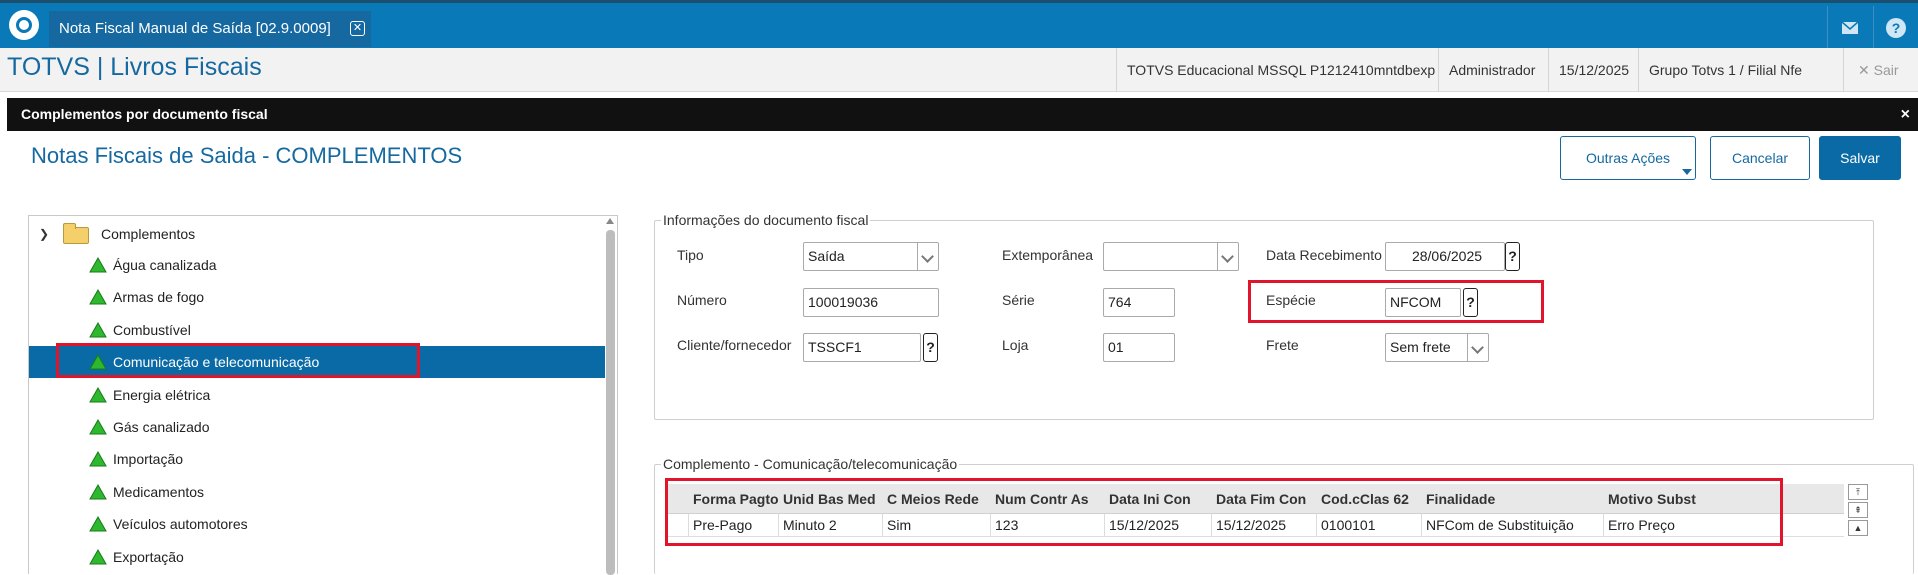 The height and width of the screenshot is (575, 1918). I want to click on serie-label: Série, so click(1018, 300).